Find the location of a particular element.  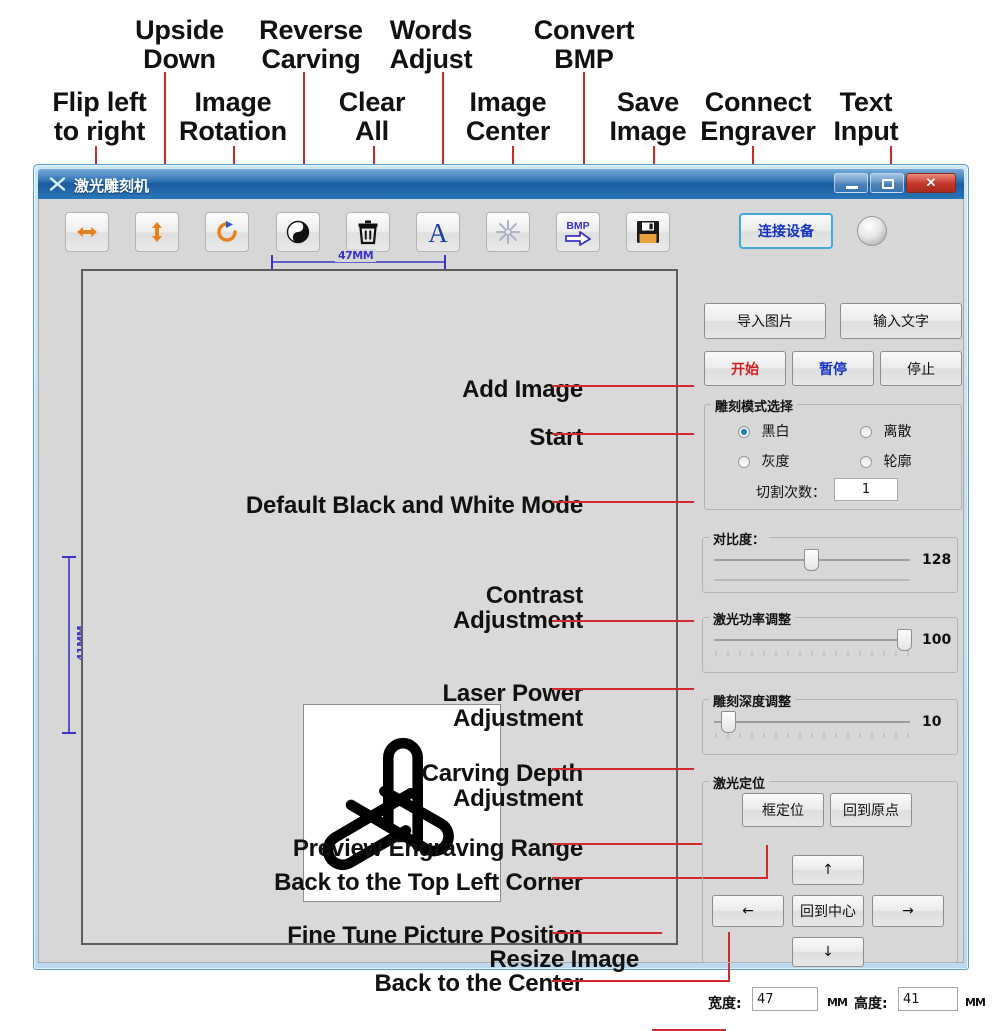

pause-label: 暂停 is located at coordinates (833, 369).